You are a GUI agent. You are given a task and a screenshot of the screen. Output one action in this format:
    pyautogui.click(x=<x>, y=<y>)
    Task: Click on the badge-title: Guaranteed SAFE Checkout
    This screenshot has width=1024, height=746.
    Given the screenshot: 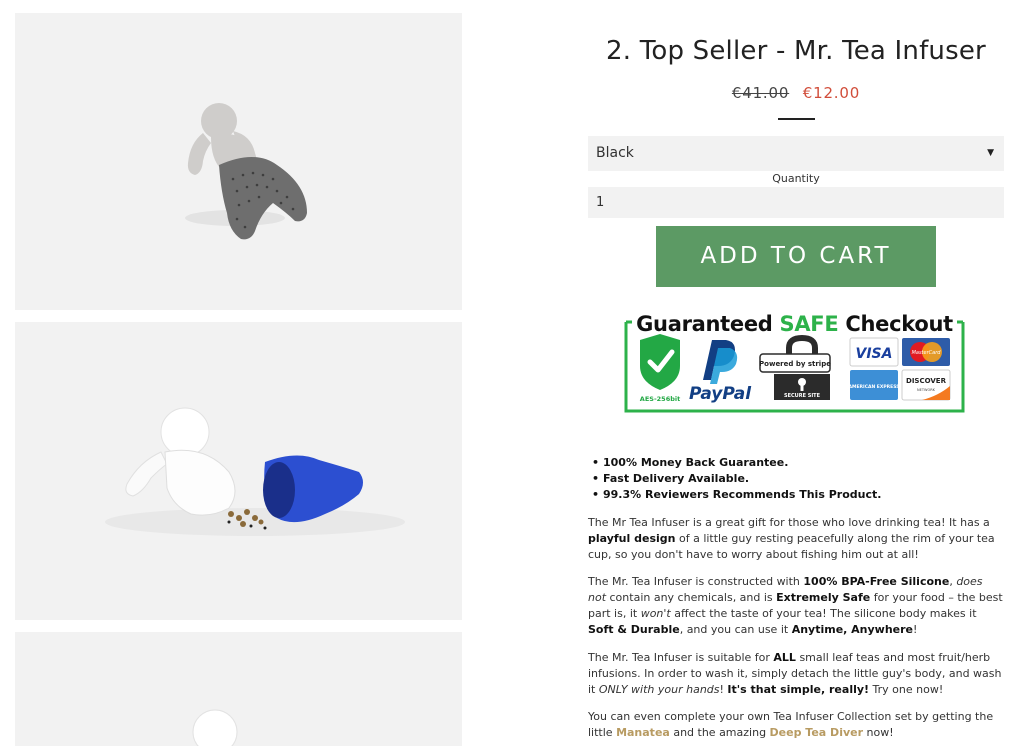 What is the action you would take?
    pyautogui.click(x=794, y=324)
    